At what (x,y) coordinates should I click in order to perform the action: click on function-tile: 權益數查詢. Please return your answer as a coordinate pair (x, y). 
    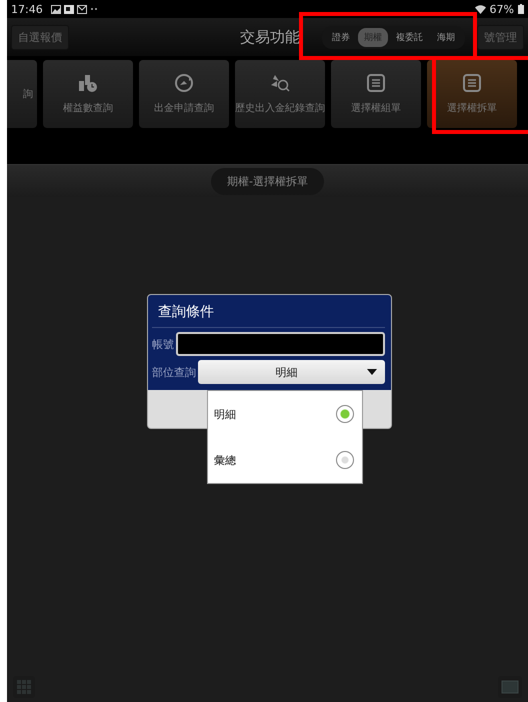
    Looking at the image, I should click on (88, 94).